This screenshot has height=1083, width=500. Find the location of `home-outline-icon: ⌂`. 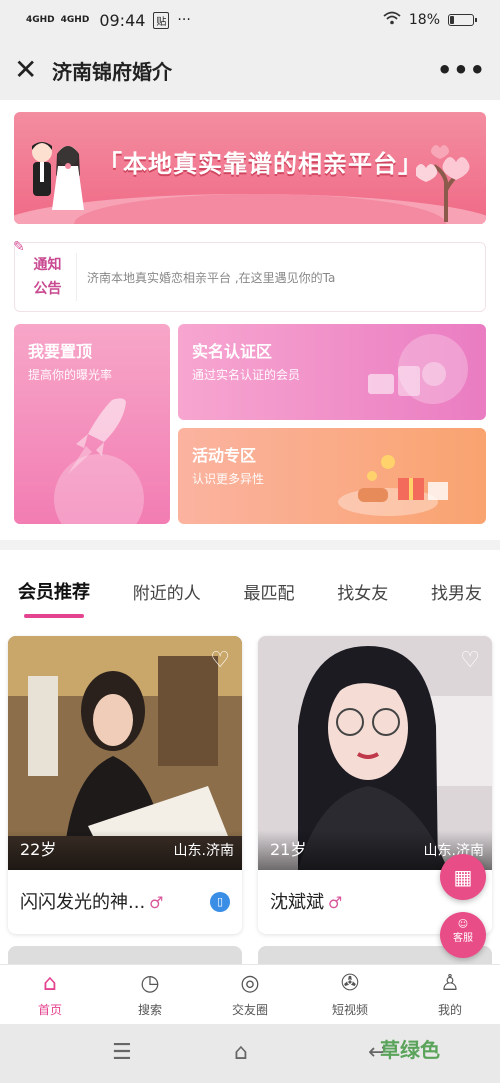

home-outline-icon: ⌂ is located at coordinates (241, 1052).